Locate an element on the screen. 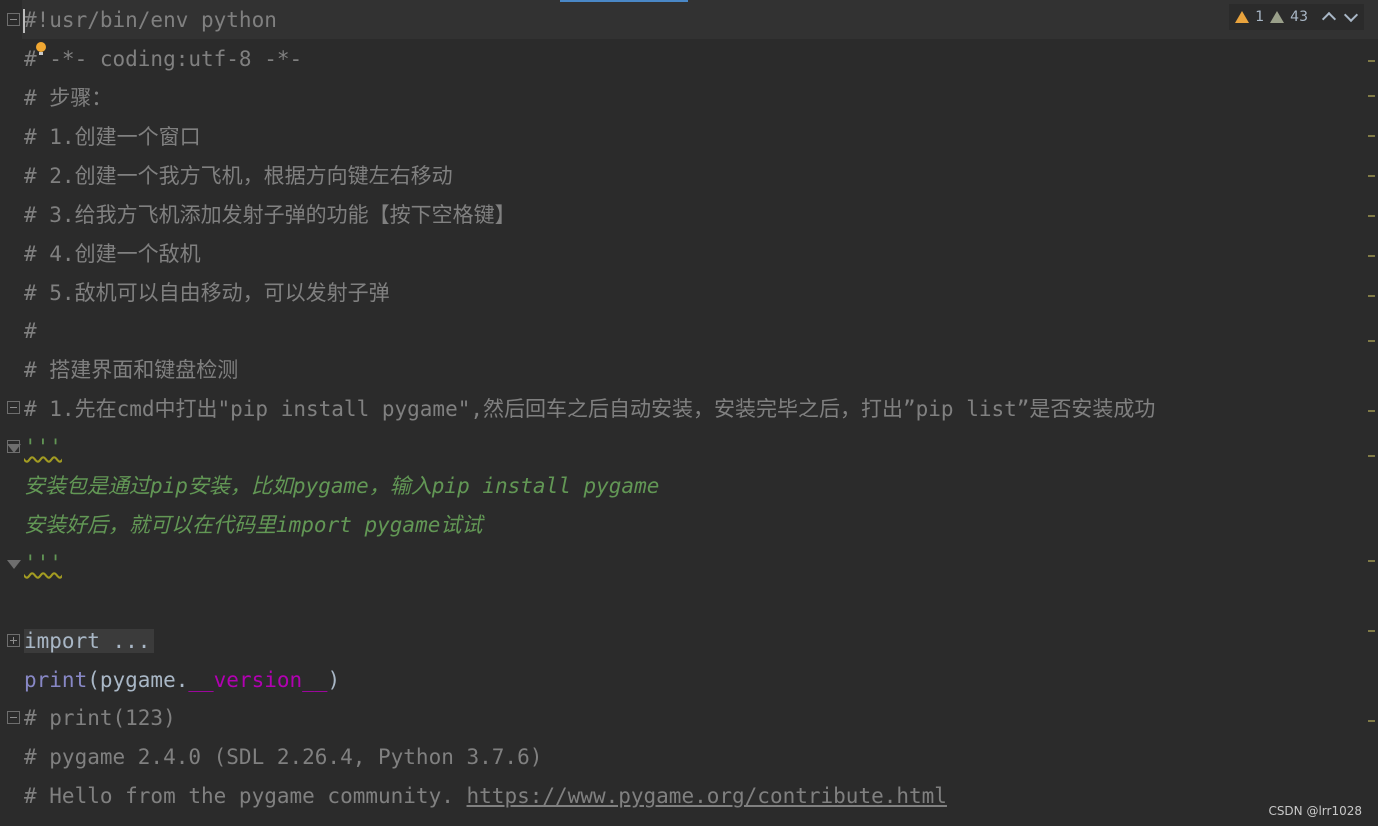  warning-icon is located at coordinates (1242, 17).